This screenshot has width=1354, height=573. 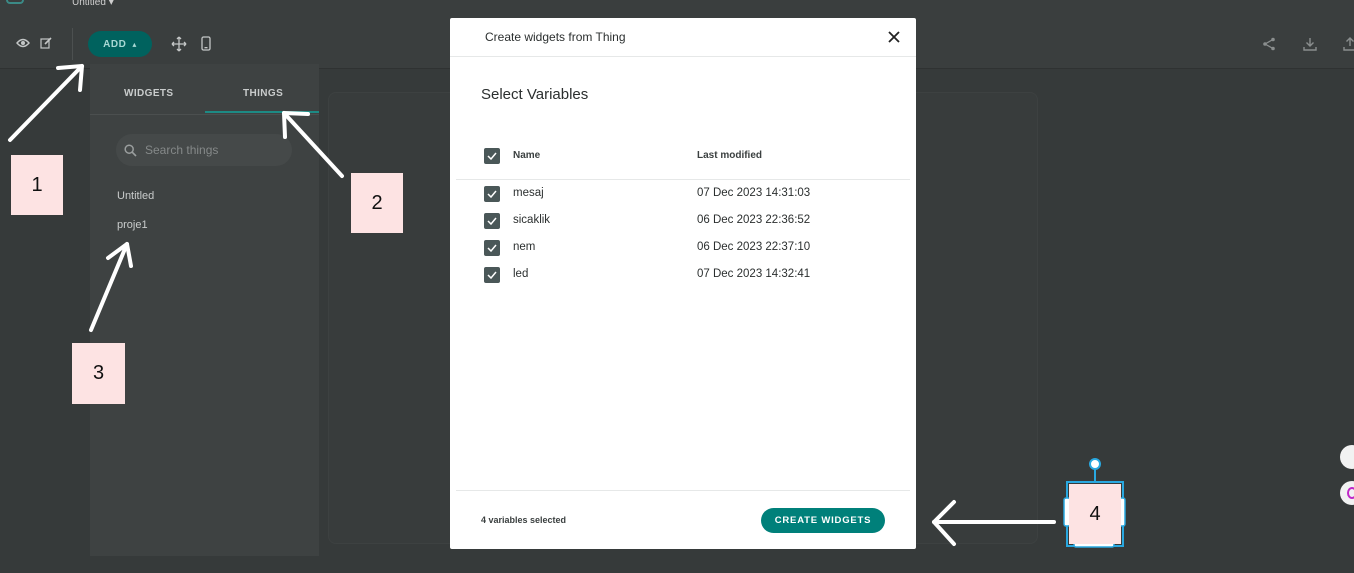 I want to click on annotation-badge-2: 2, so click(x=377, y=203).